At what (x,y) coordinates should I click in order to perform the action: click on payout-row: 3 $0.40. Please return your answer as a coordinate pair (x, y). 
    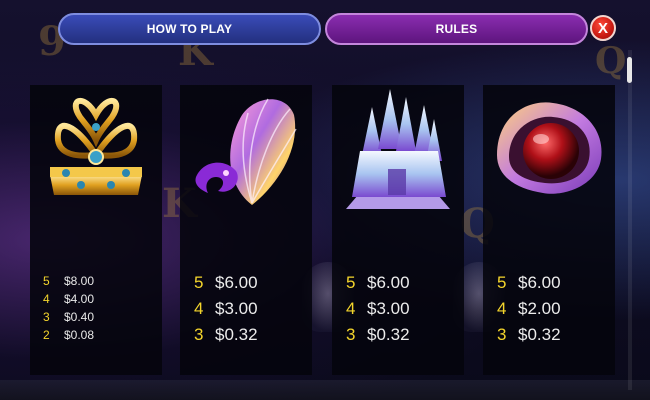
    Looking at the image, I should click on (102, 319).